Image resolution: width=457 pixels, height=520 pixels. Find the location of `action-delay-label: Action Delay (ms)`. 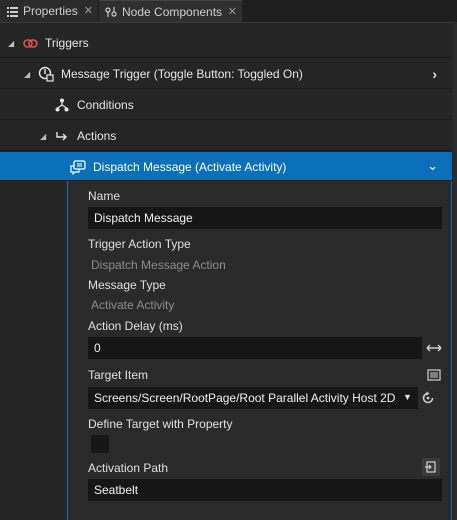

action-delay-label: Action Delay (ms) is located at coordinates (135, 326).